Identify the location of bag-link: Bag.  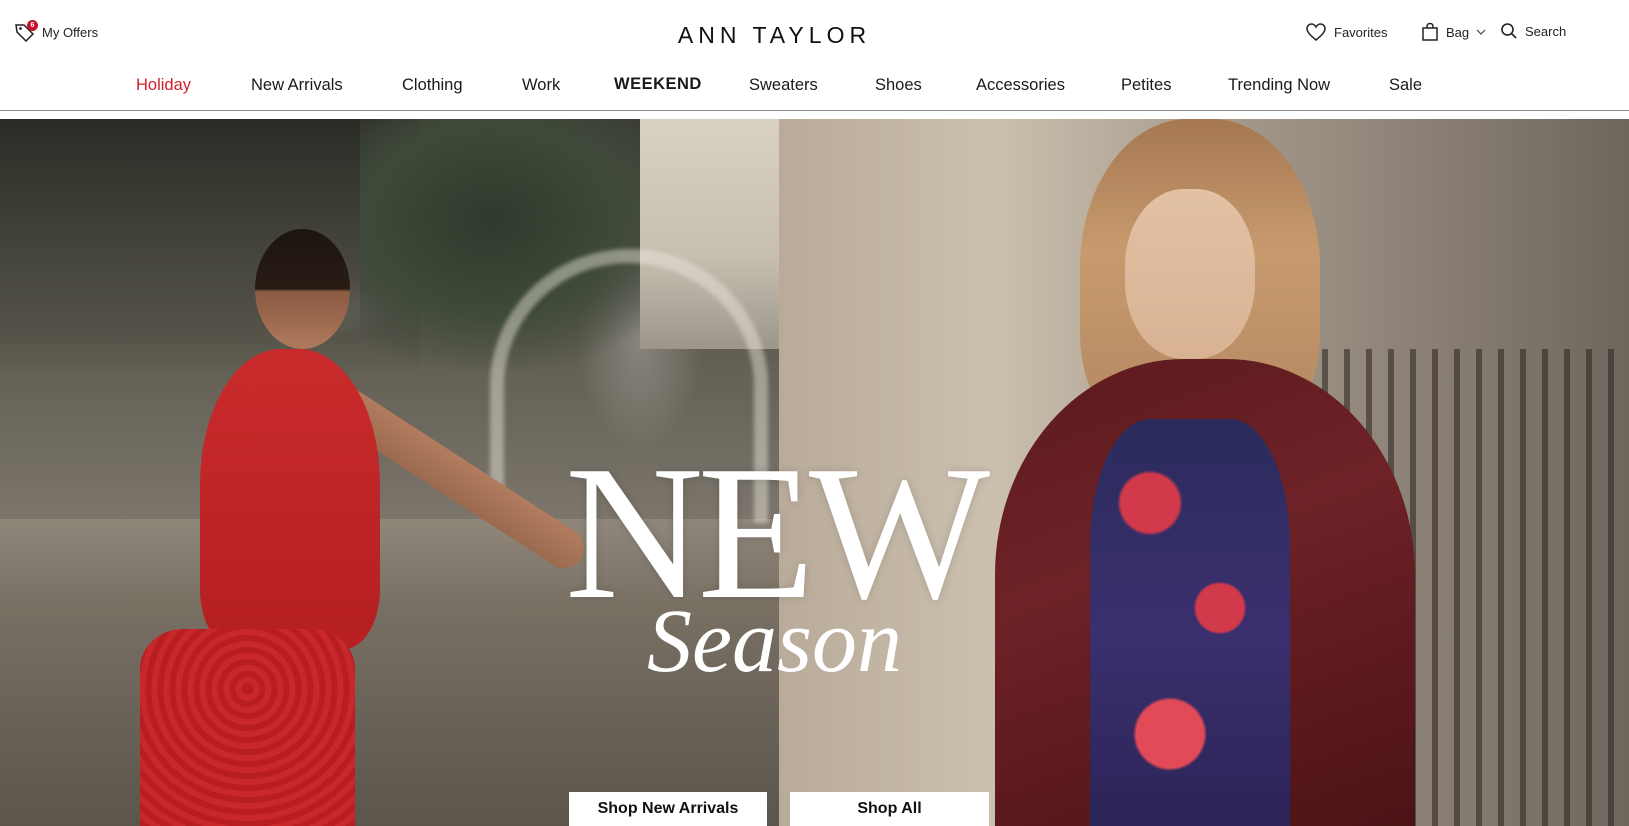
(1453, 32).